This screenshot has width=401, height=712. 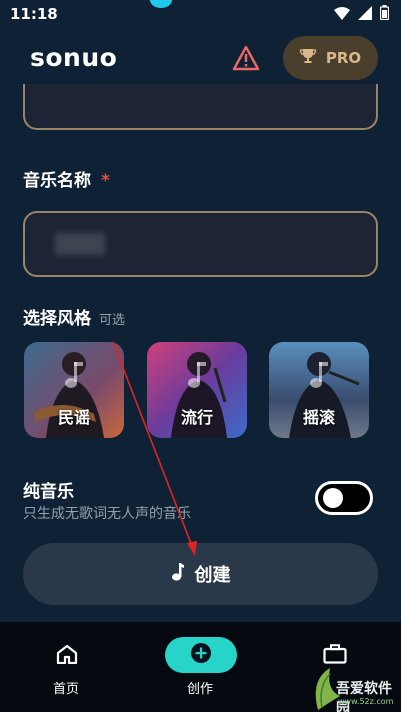 What do you see at coordinates (365, 14) in the screenshot?
I see `signal-icon` at bounding box center [365, 14].